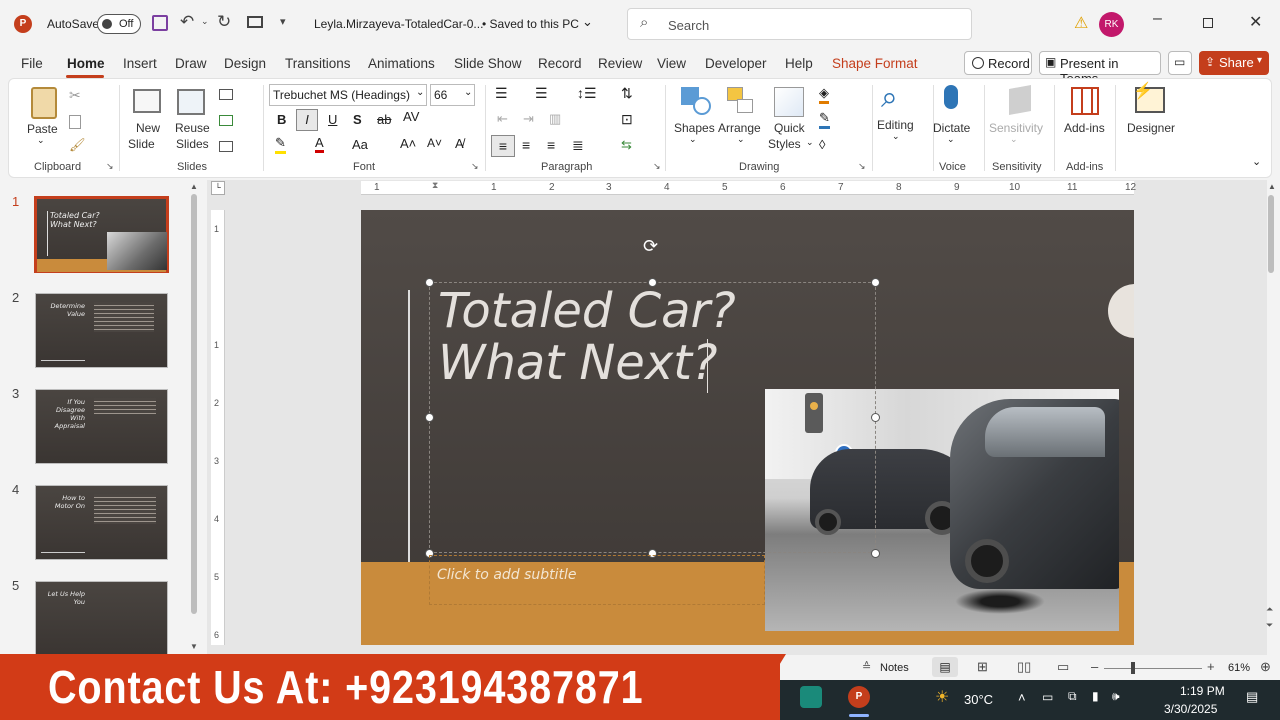 This screenshot has height=720, width=1280. Describe the element at coordinates (671, 63) in the screenshot. I see `tab-view: View` at that location.